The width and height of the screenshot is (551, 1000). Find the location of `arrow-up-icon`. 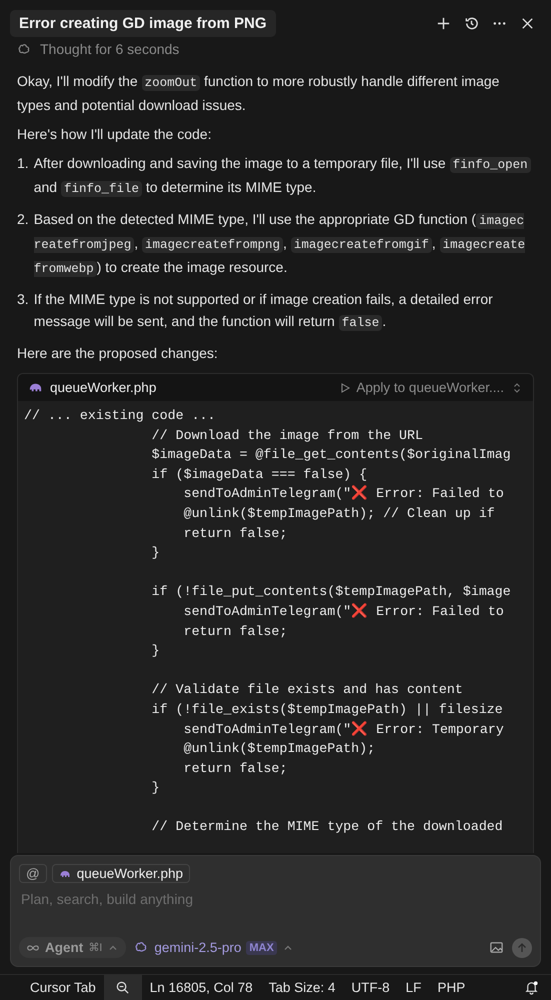

arrow-up-icon is located at coordinates (522, 948).